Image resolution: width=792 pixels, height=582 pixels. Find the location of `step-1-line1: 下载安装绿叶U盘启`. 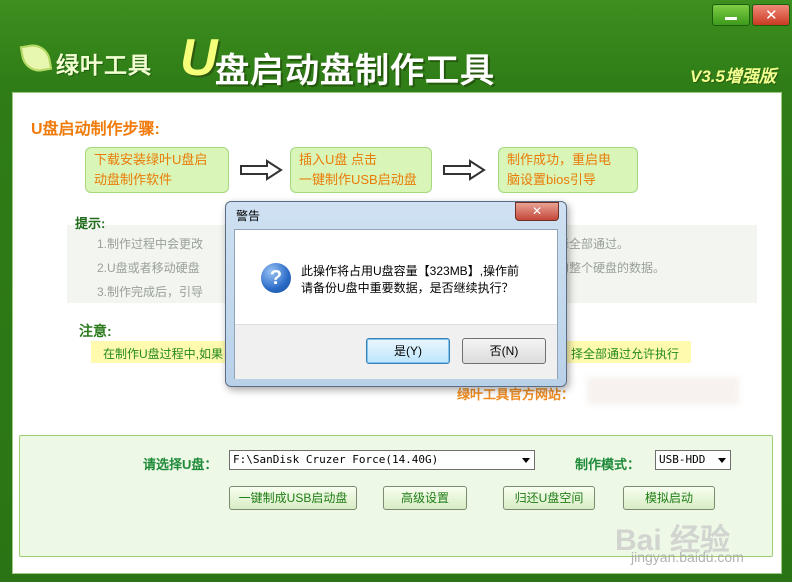

step-1-line1: 下载安装绿叶U盘启 is located at coordinates (151, 159).